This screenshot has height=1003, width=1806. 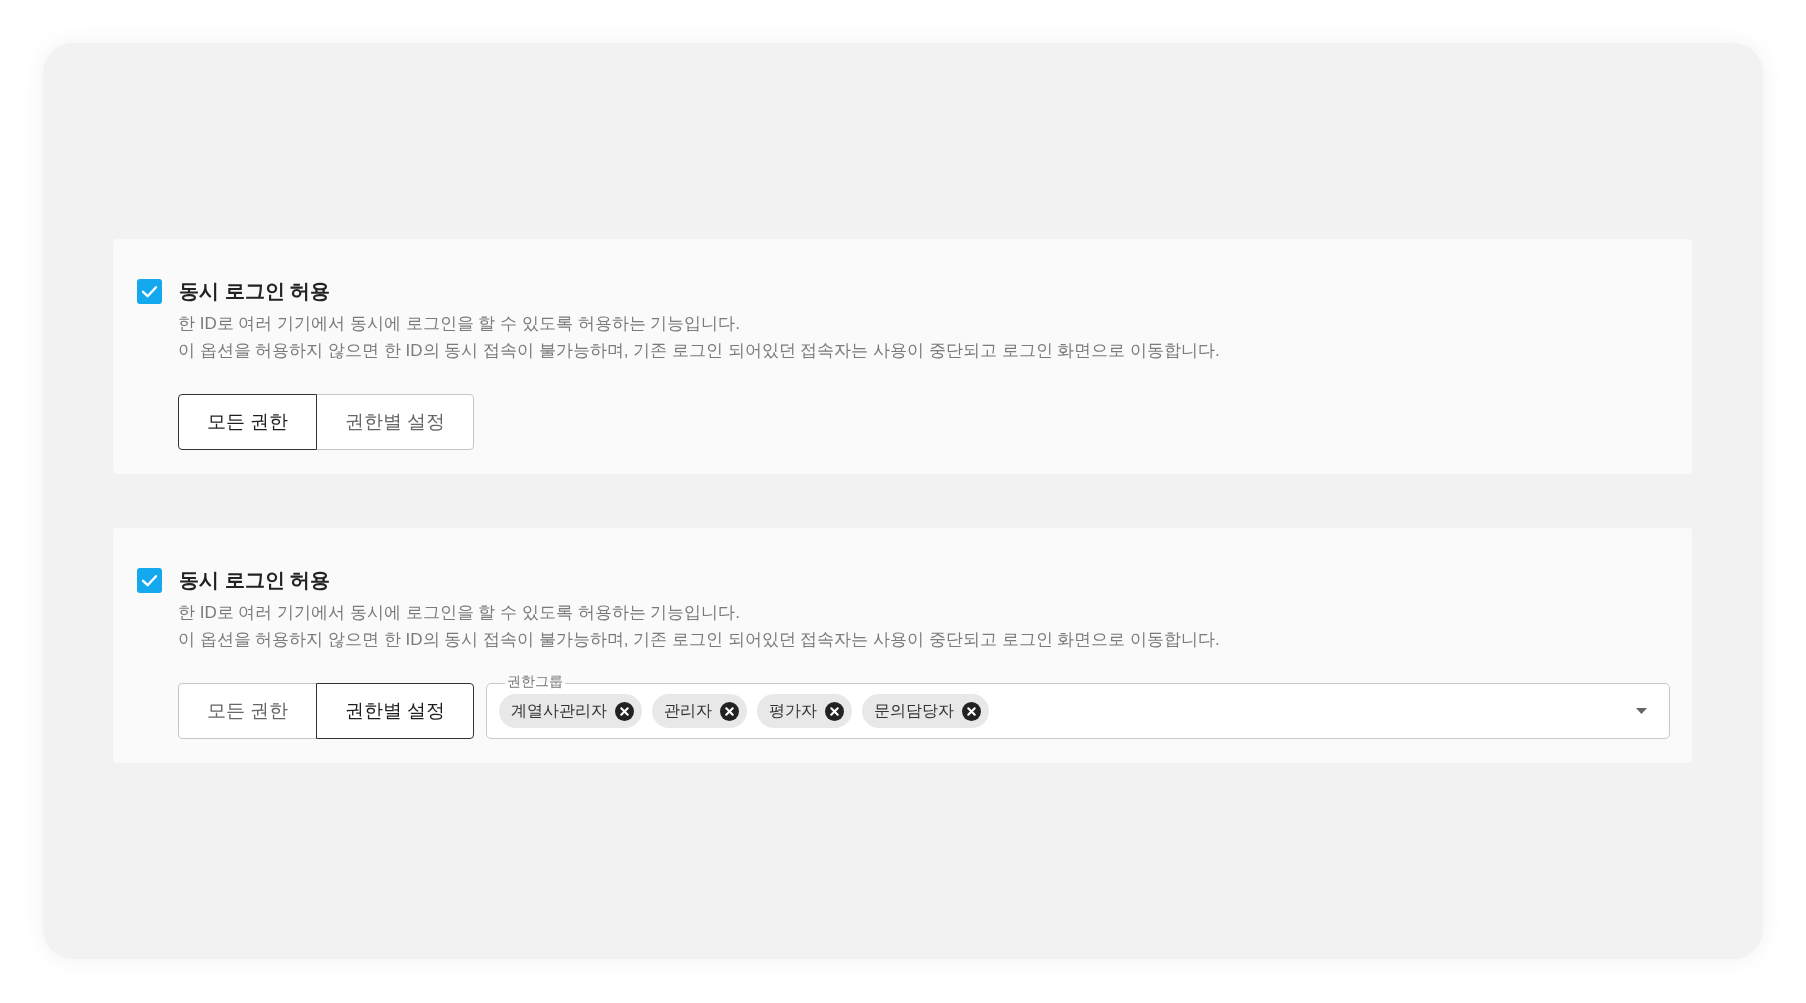 What do you see at coordinates (1641, 711) in the screenshot?
I see `dropdown-caret-icon` at bounding box center [1641, 711].